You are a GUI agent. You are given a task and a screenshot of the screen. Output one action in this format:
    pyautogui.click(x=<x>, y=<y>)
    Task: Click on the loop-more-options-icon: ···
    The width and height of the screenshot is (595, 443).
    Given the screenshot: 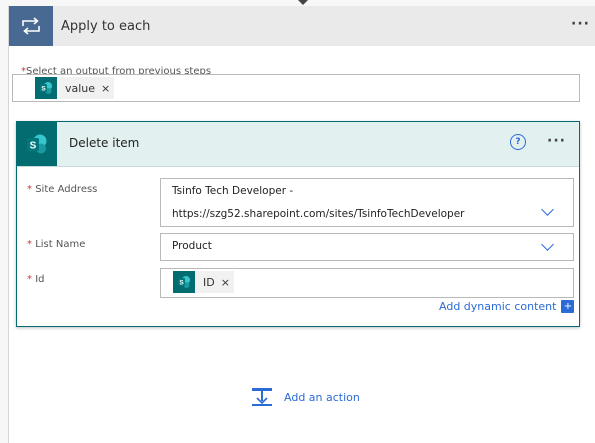 What is the action you would take?
    pyautogui.click(x=580, y=24)
    